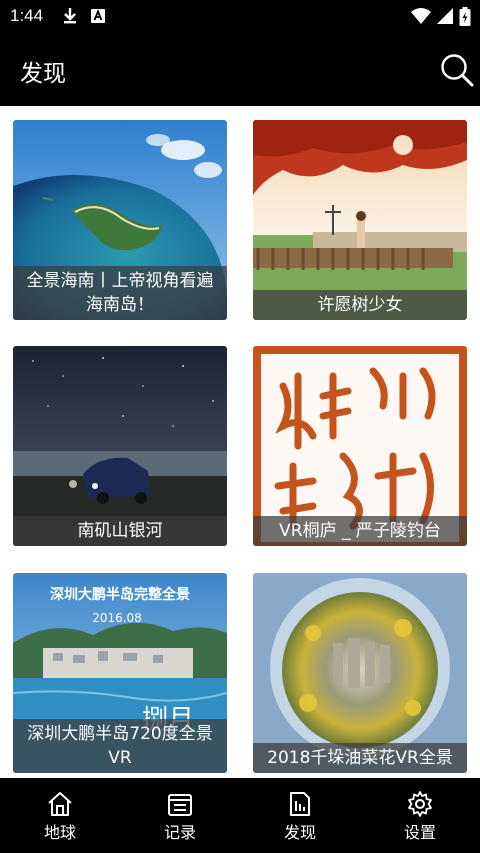  I want to click on nav-label: 设置, so click(419, 832).